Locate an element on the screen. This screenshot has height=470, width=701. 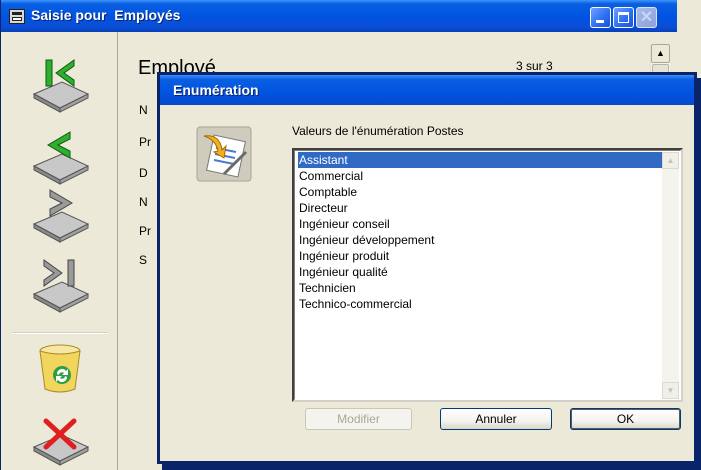
list-caption: Valeurs de l'énumération Postes is located at coordinates (378, 131).